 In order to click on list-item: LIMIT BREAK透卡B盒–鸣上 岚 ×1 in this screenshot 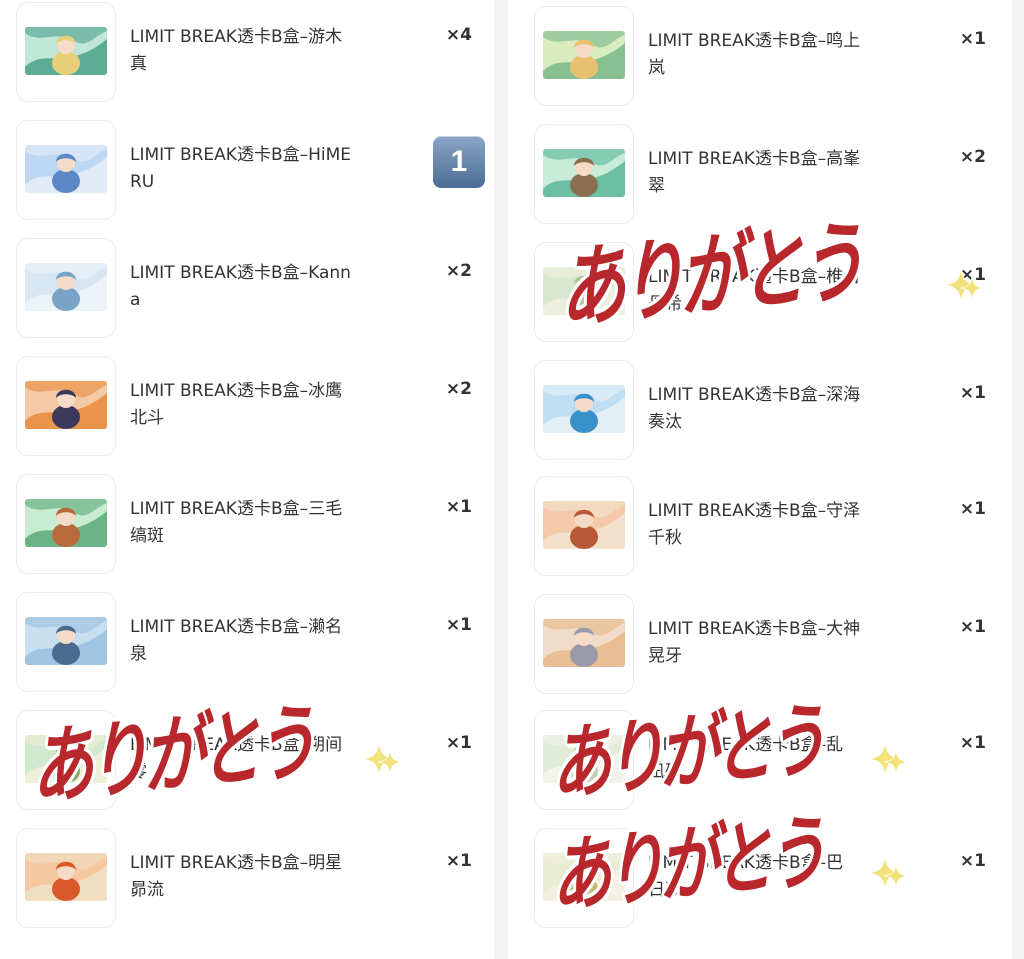, I will do `click(760, 62)`.